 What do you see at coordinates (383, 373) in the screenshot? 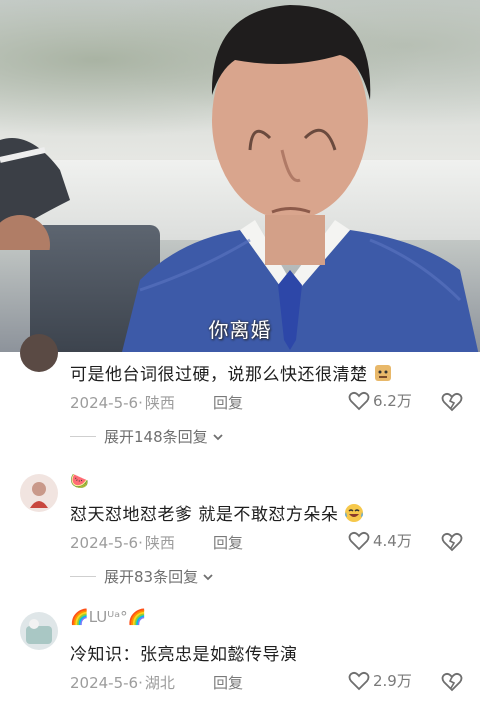
I see `doge-emoji-icon` at bounding box center [383, 373].